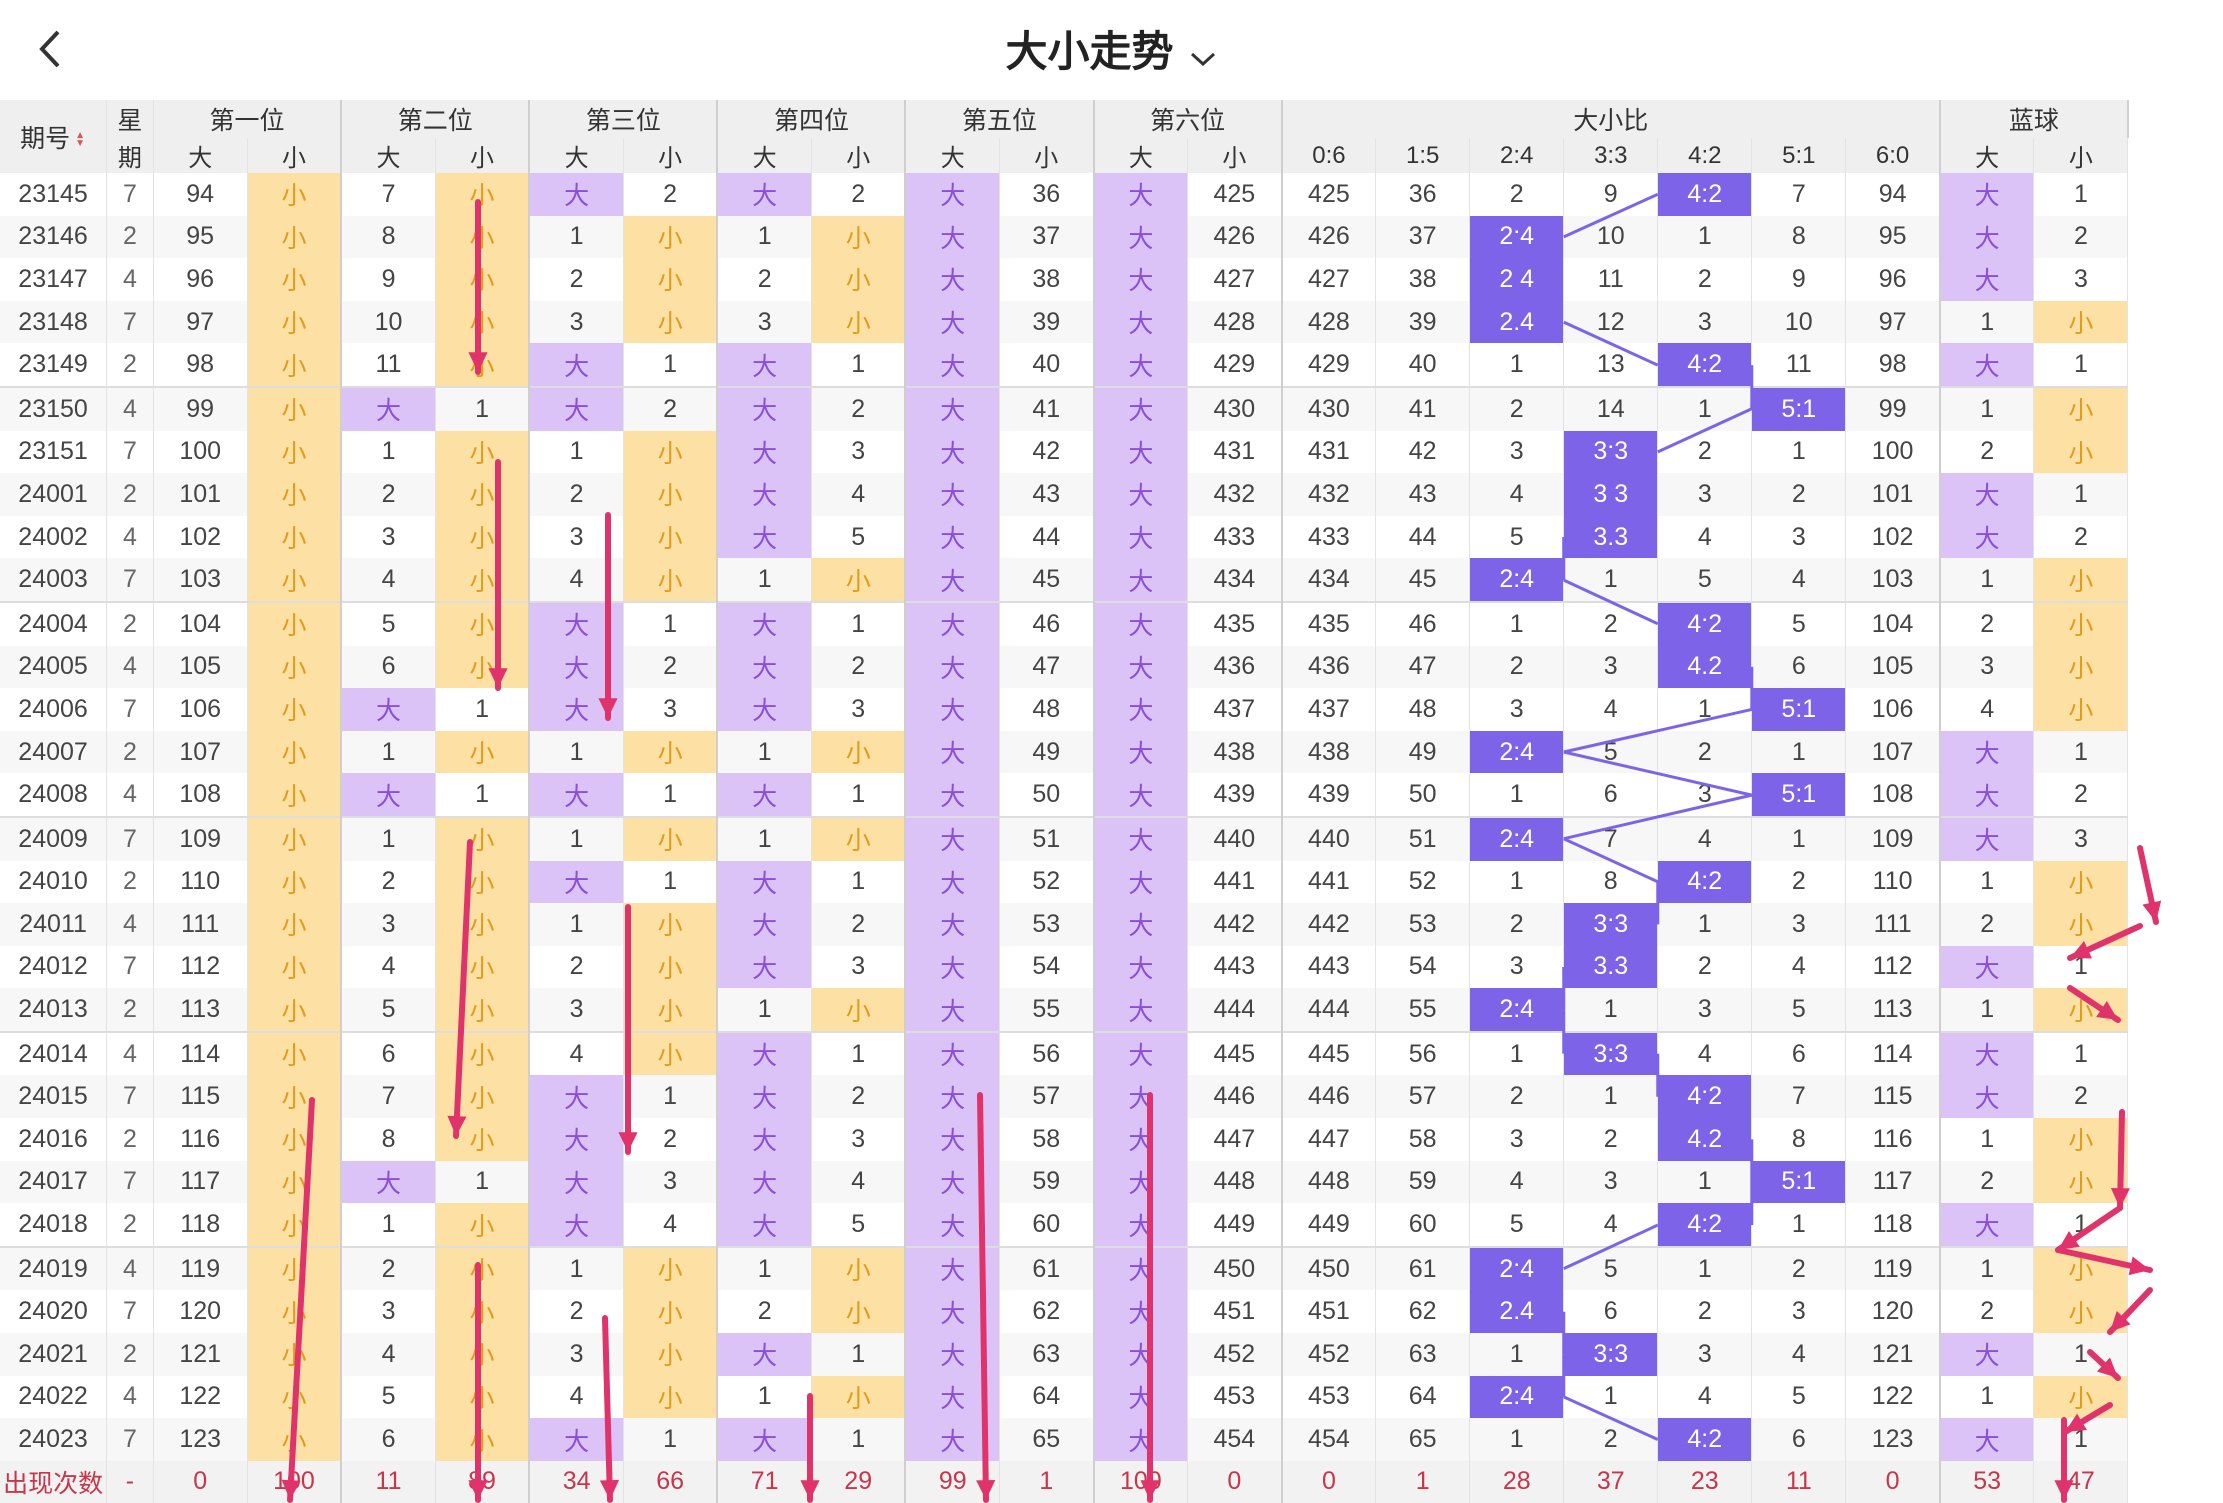 Image resolution: width=2223 pixels, height=1503 pixels. I want to click on table-row: 24015 7 115 小 7 小大 1 大 2 大 57 大 446 446 57 2 1 4:2 7 115 大 2, so click(1111, 1097).